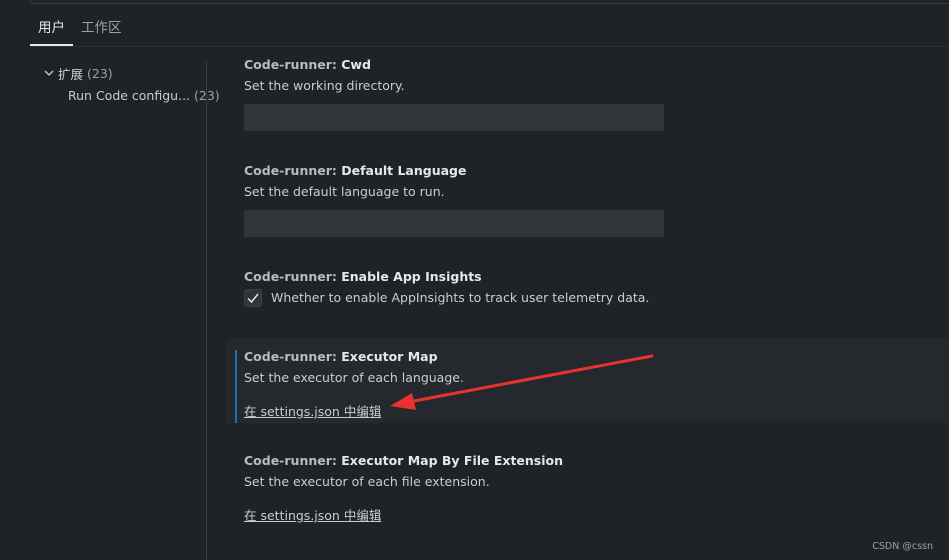  Describe the element at coordinates (354, 377) in the screenshot. I see `setting-description: Set the executor of each language.` at that location.